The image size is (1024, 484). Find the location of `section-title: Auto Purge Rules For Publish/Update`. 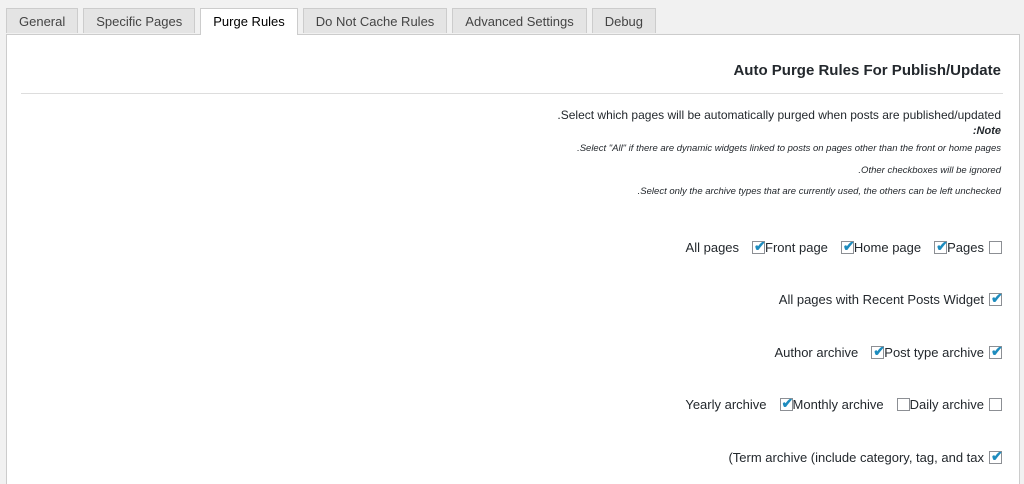

section-title: Auto Purge Rules For Publish/Update is located at coordinates (867, 70).